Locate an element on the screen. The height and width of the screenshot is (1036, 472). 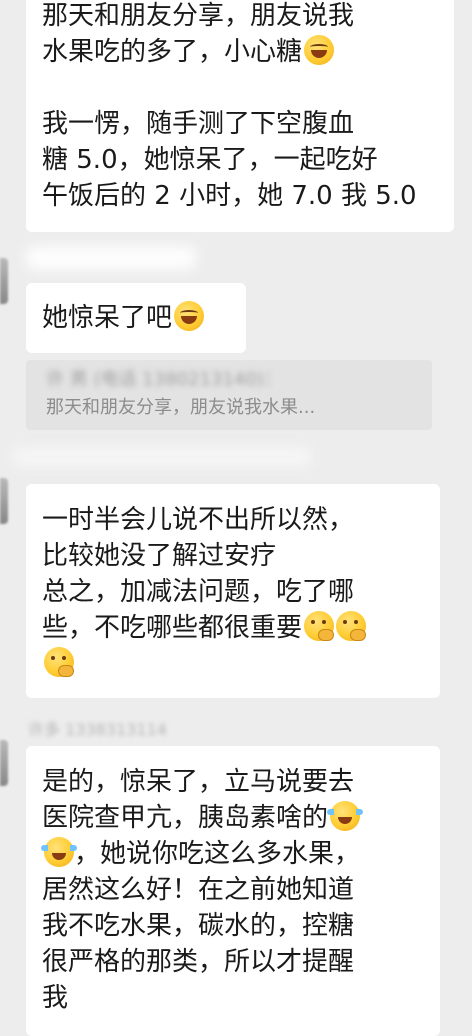
message-text: 总之，加减法问题，吃了哪 is located at coordinates (198, 592).